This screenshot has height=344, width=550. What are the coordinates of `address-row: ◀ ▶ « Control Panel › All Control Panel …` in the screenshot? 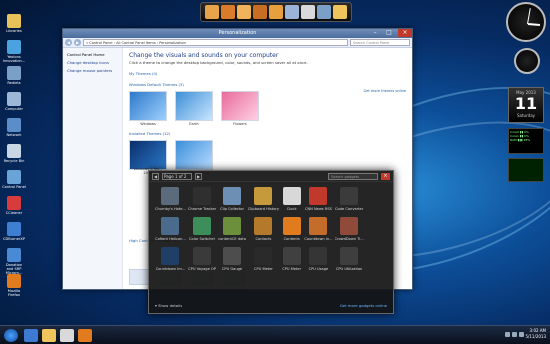 It's located at (237, 43).